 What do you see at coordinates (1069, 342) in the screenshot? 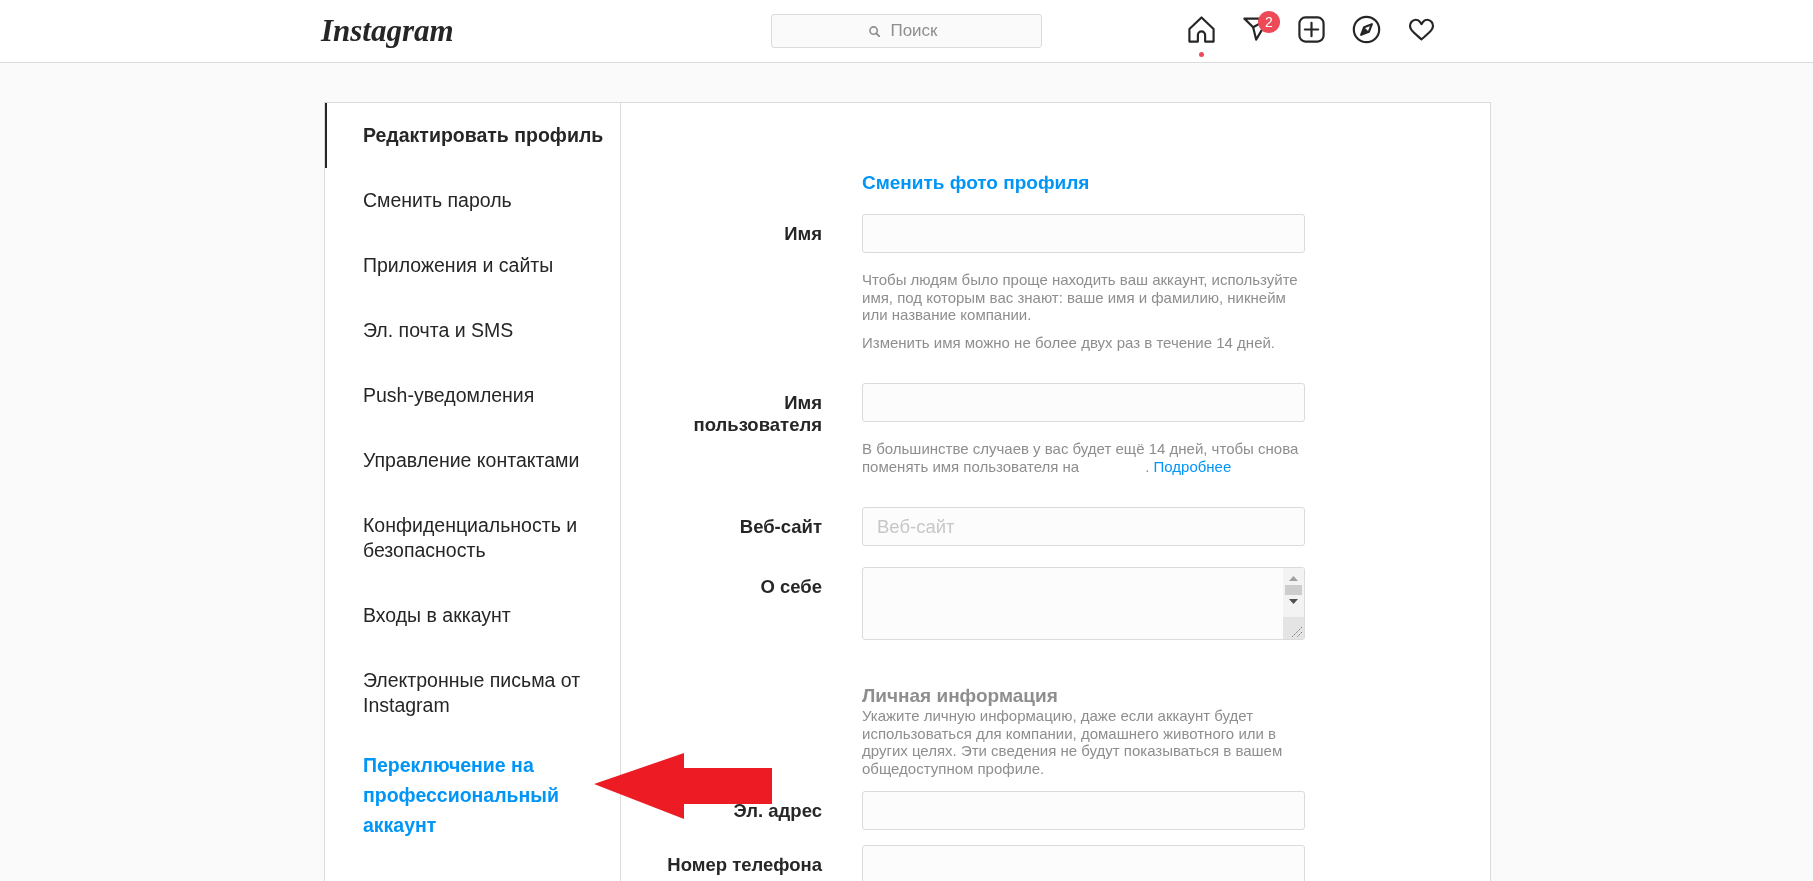
I see `hint-text: Изменить имя можно не более двух раз в течение 14 дней.` at bounding box center [1069, 342].